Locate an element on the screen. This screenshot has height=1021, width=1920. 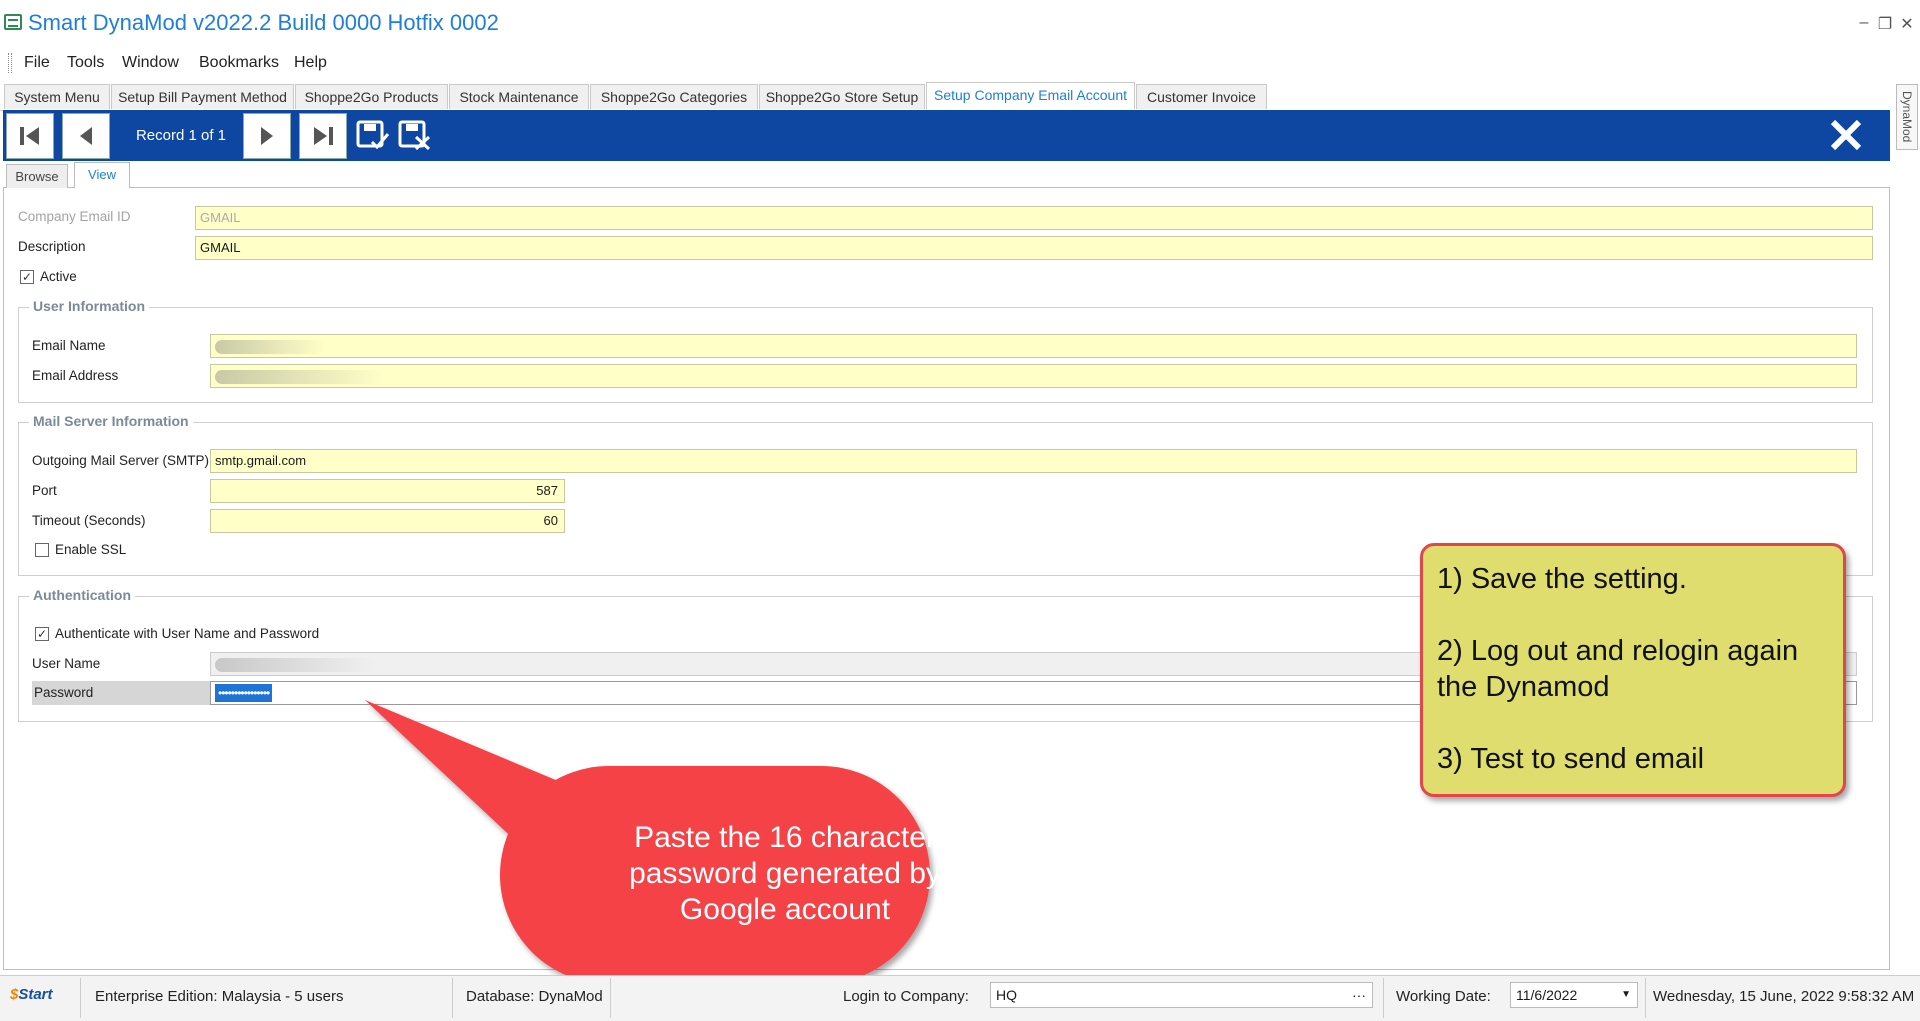
record-position-label: Record 1 of 1 is located at coordinates (181, 135).